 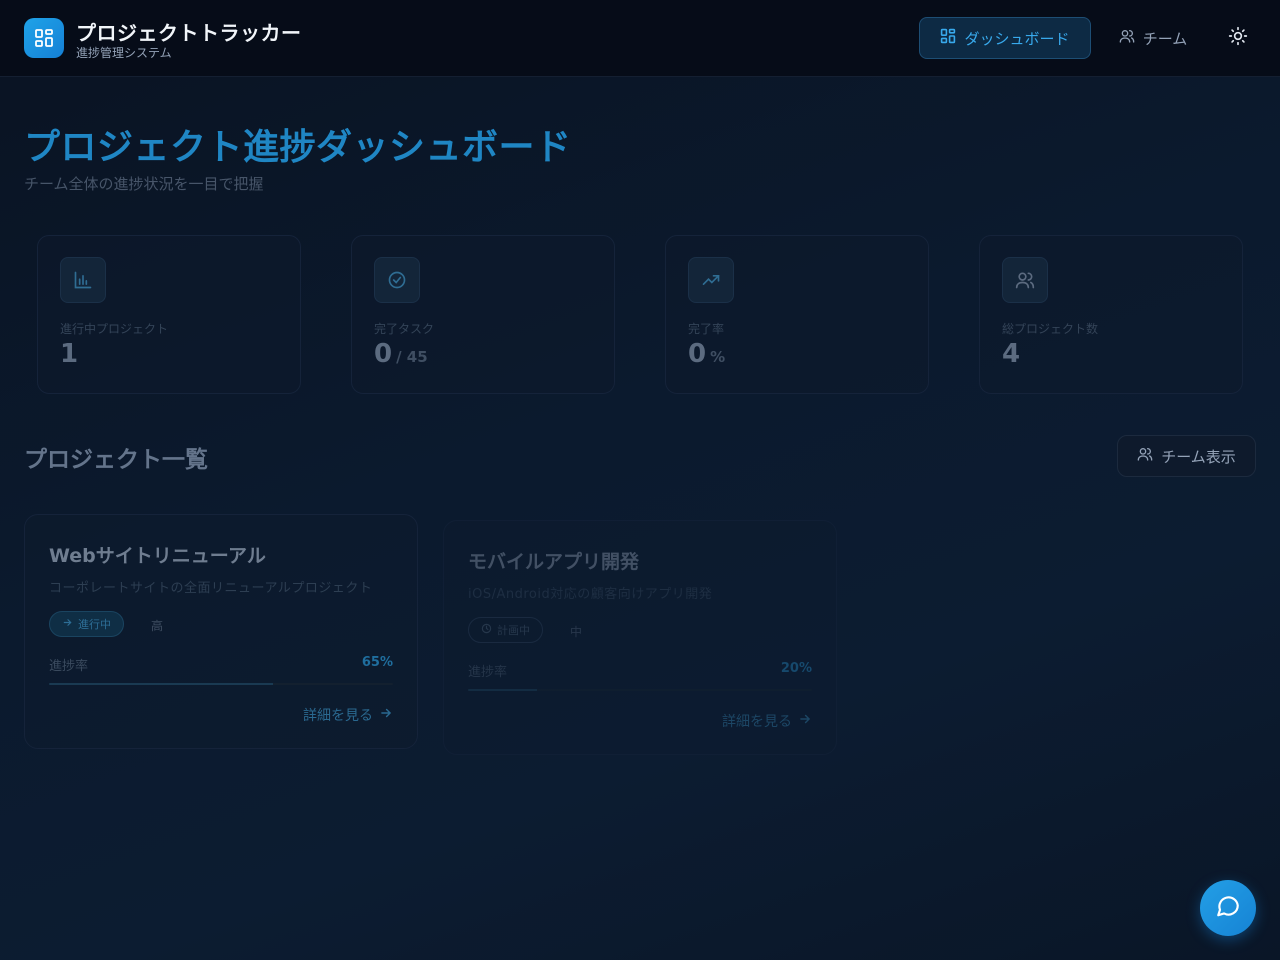 What do you see at coordinates (554, 562) in the screenshot?
I see `project-name: モバイルアプリ開発` at bounding box center [554, 562].